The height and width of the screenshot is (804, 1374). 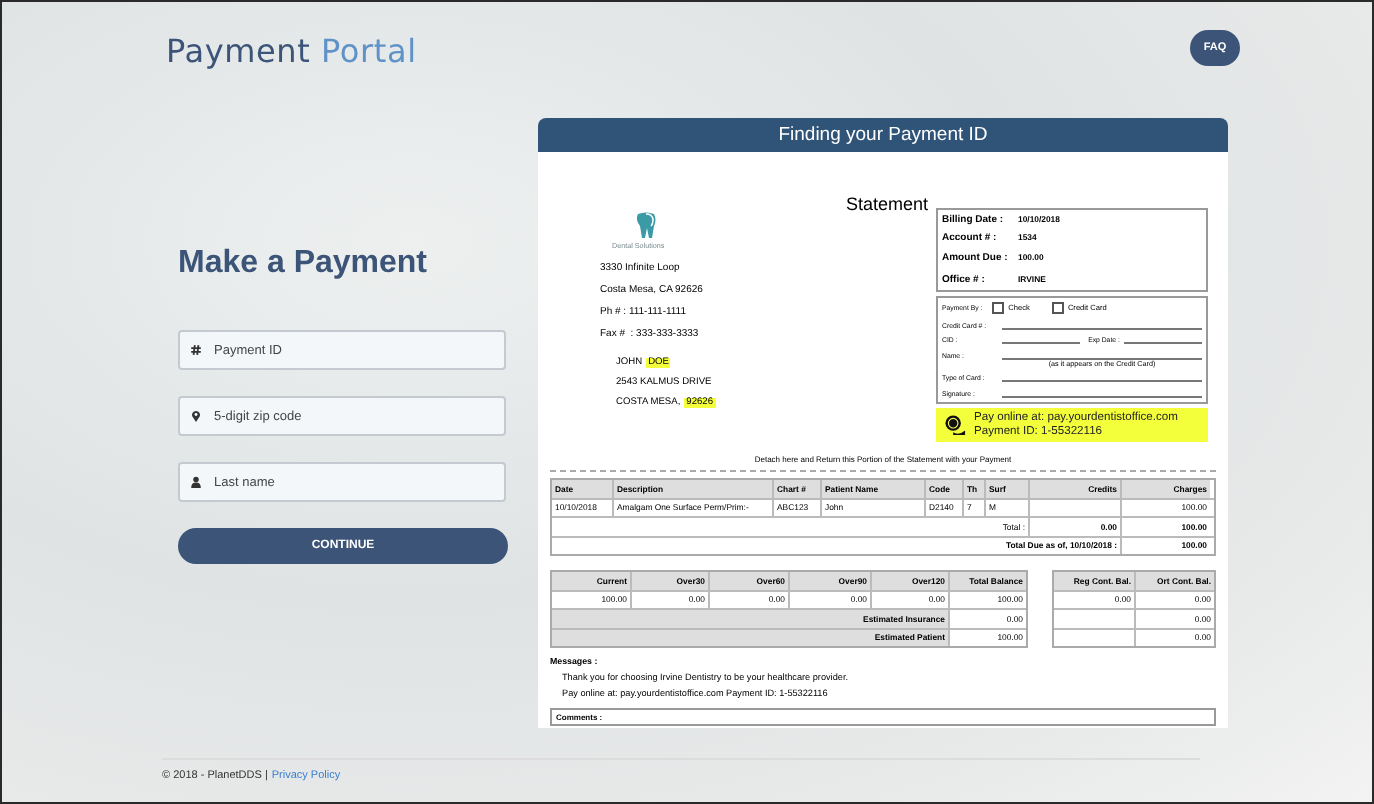 I want to click on panel-title: Finding your Payment ID, so click(x=883, y=135).